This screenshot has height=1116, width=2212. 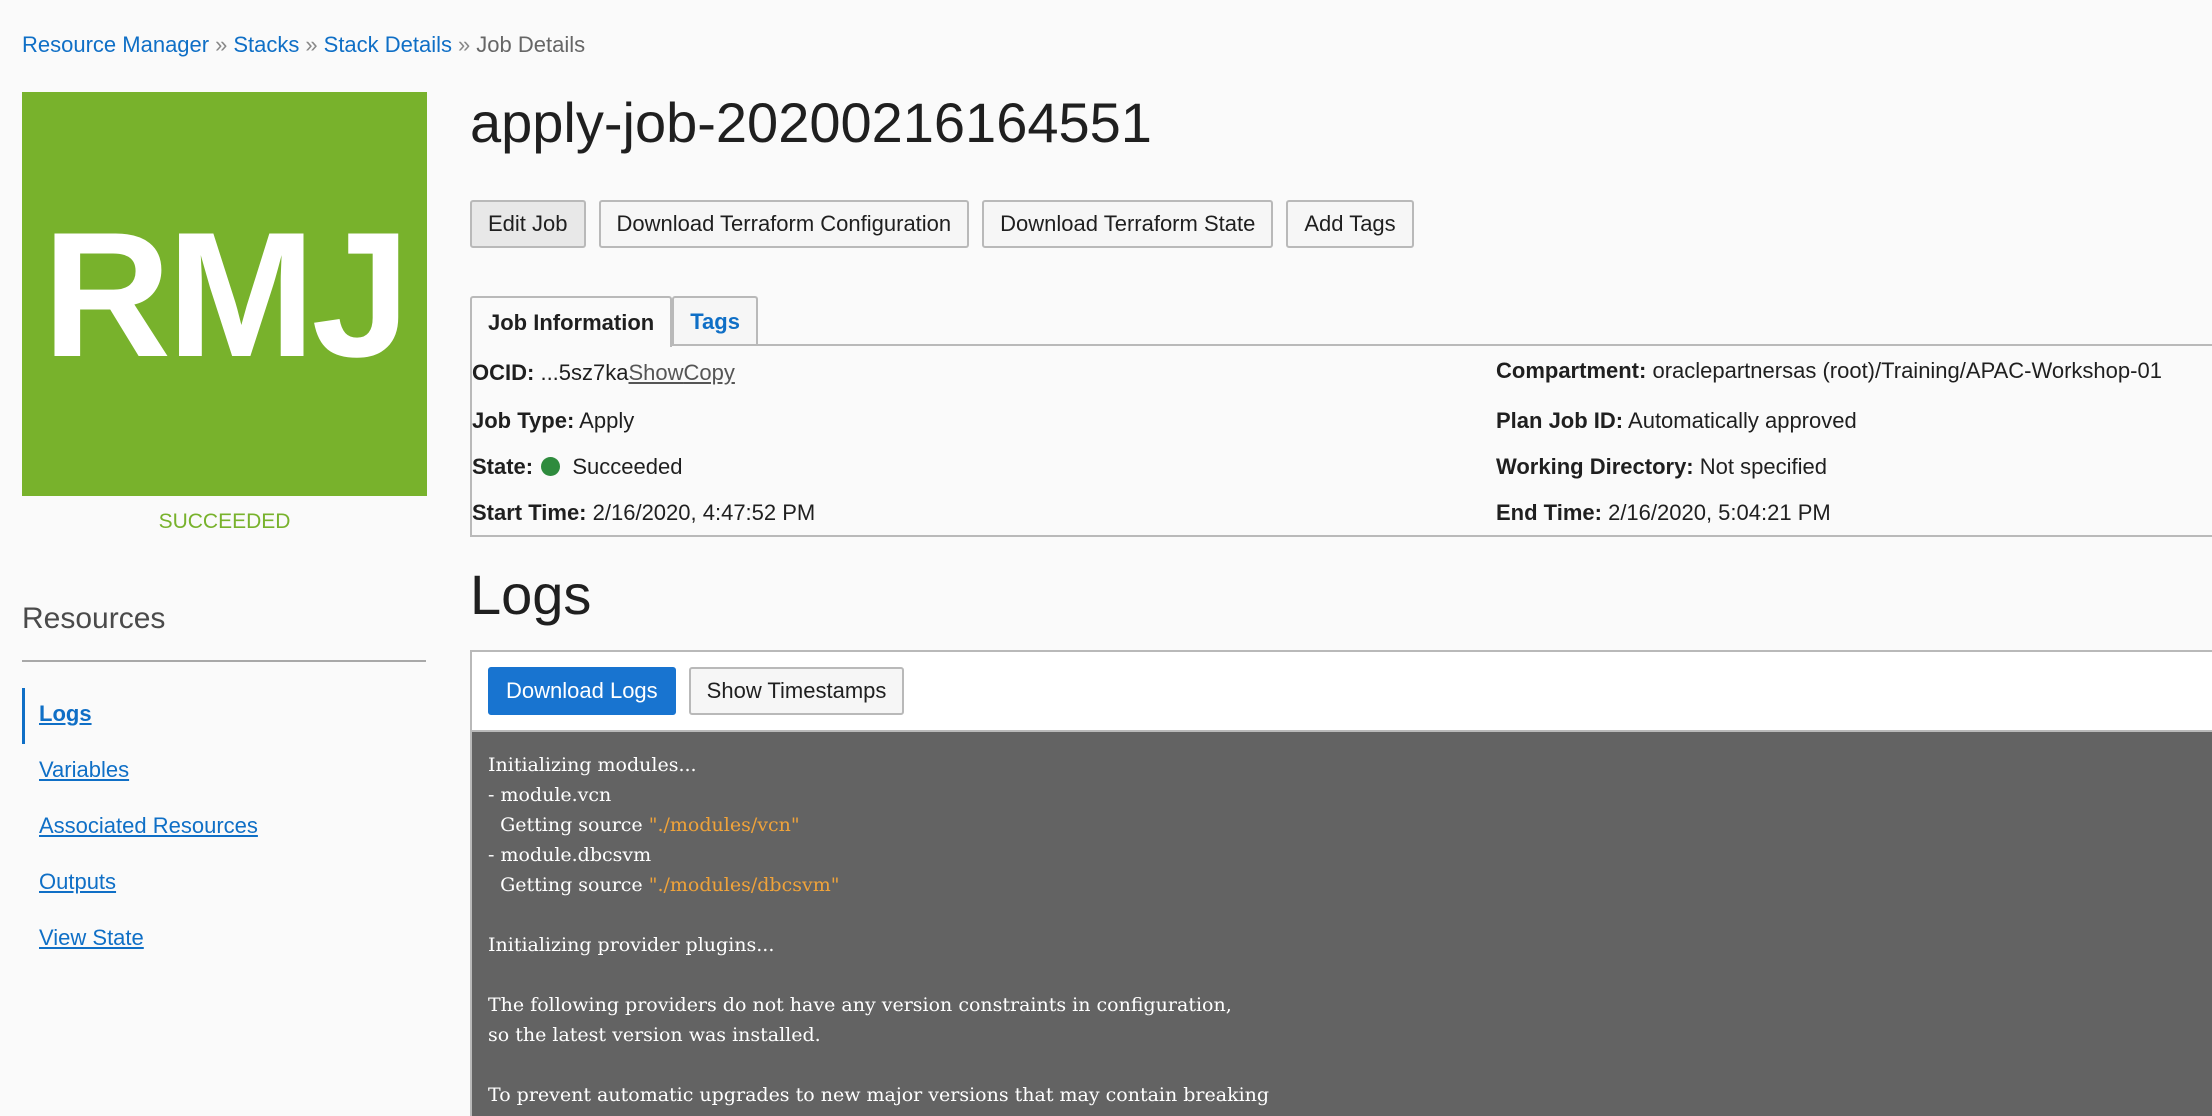 What do you see at coordinates (1342, 795) in the screenshot?
I see `log-line: - module.vcn` at bounding box center [1342, 795].